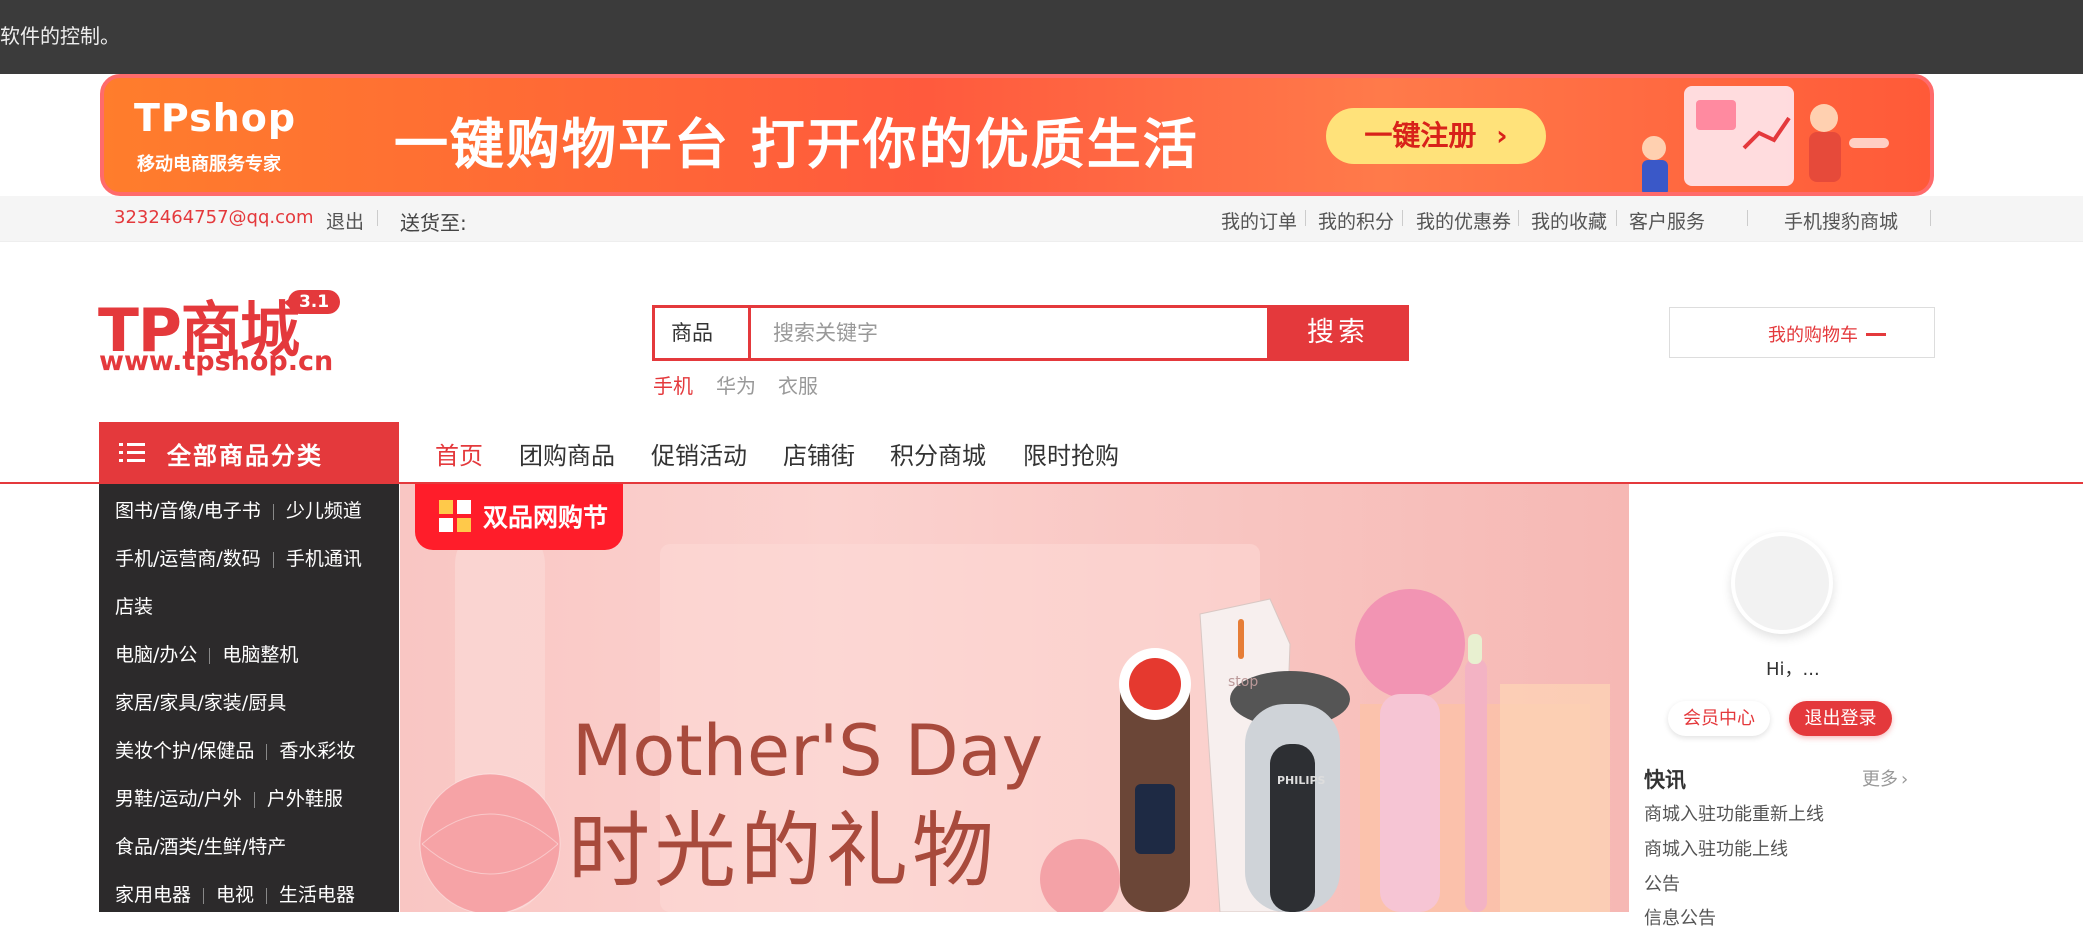  I want to click on product-brand: PHILIPS, so click(1301, 780).